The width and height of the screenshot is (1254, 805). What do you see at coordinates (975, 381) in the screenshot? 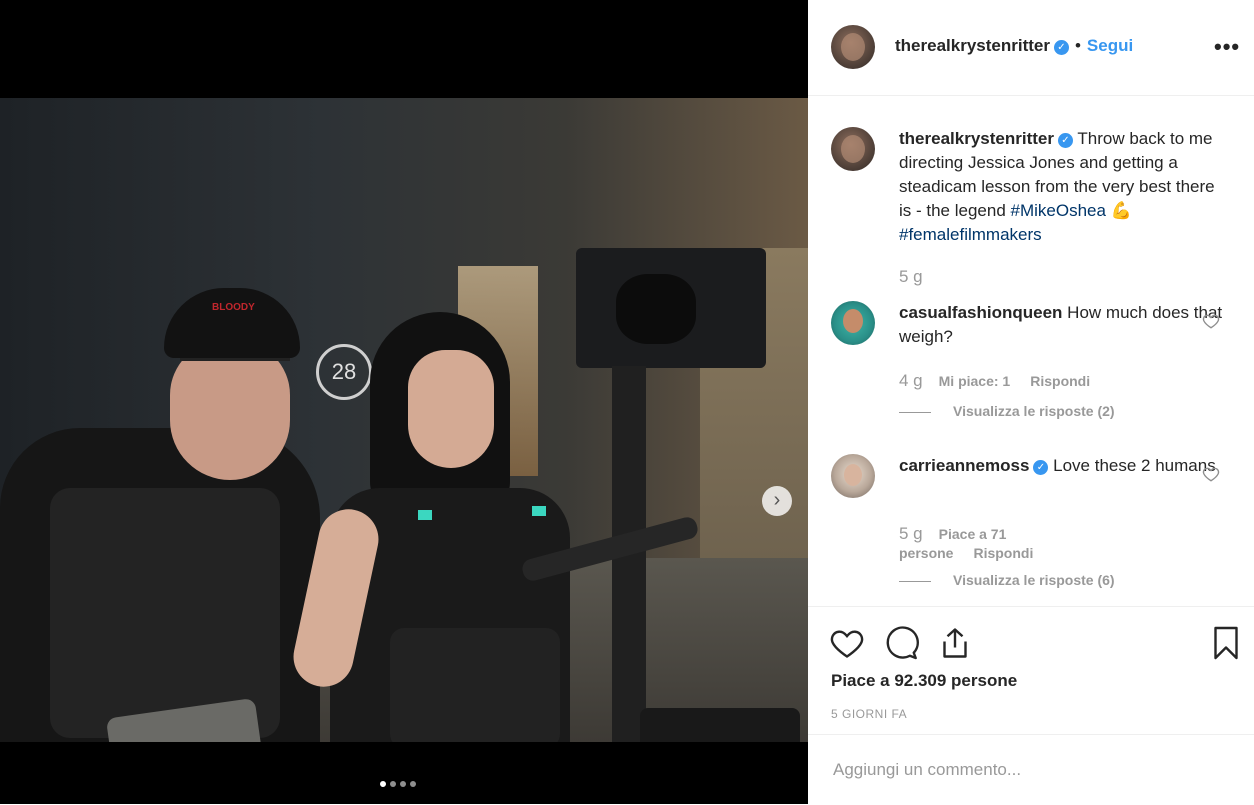
I see `comment-likes-link: Mi piace: 1` at bounding box center [975, 381].